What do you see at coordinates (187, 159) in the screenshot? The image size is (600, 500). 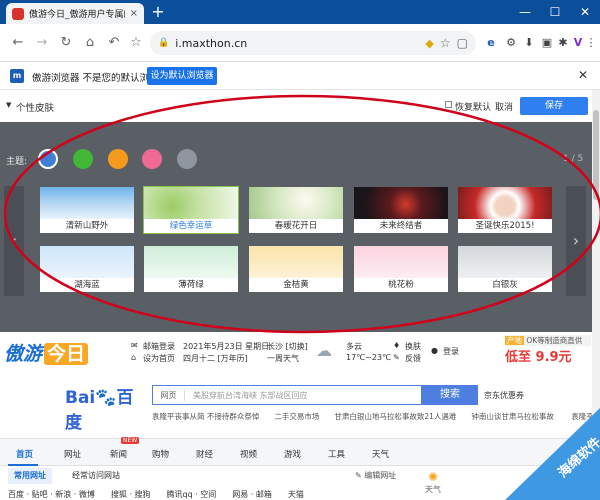 I see `swatch-gray` at bounding box center [187, 159].